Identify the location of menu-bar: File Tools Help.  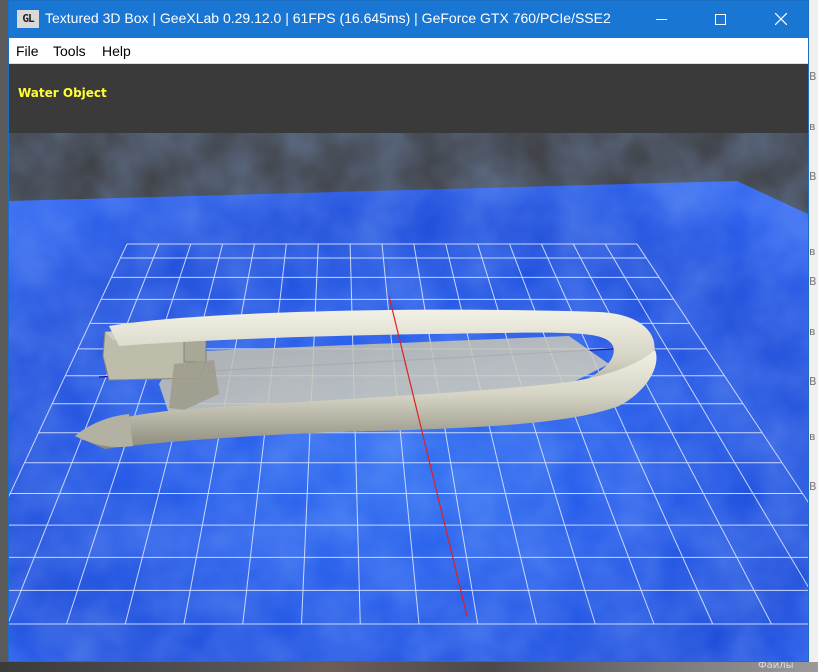
(408, 51).